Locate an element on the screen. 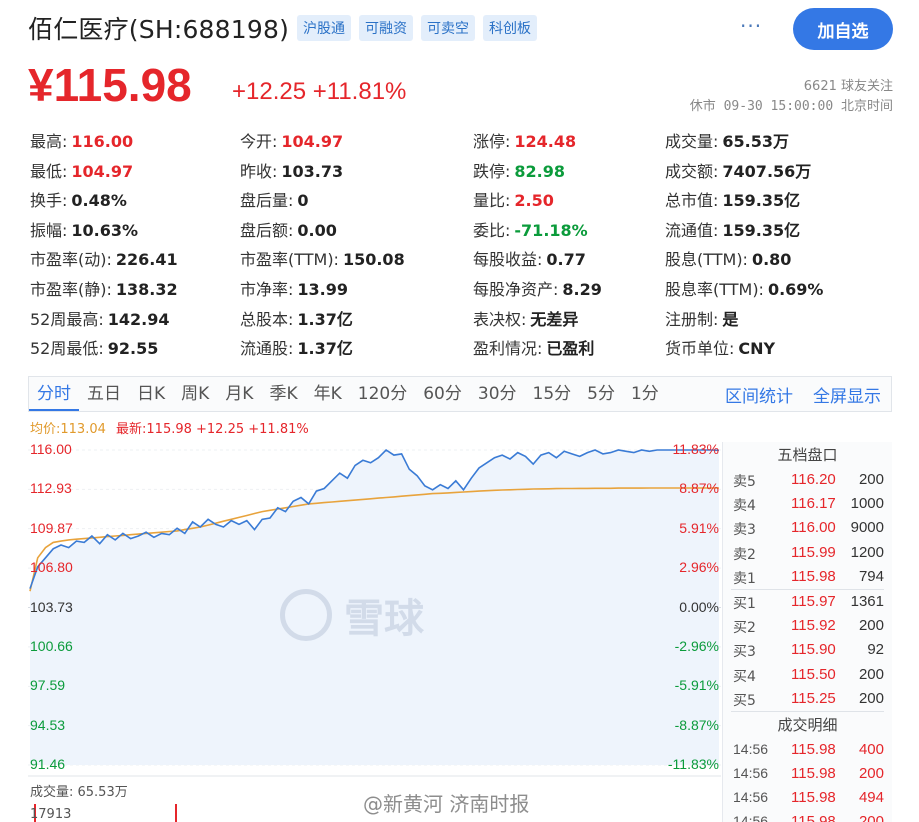 Image resolution: width=919 pixels, height=822 pixels. stat-value: 1.37亿 is located at coordinates (325, 319).